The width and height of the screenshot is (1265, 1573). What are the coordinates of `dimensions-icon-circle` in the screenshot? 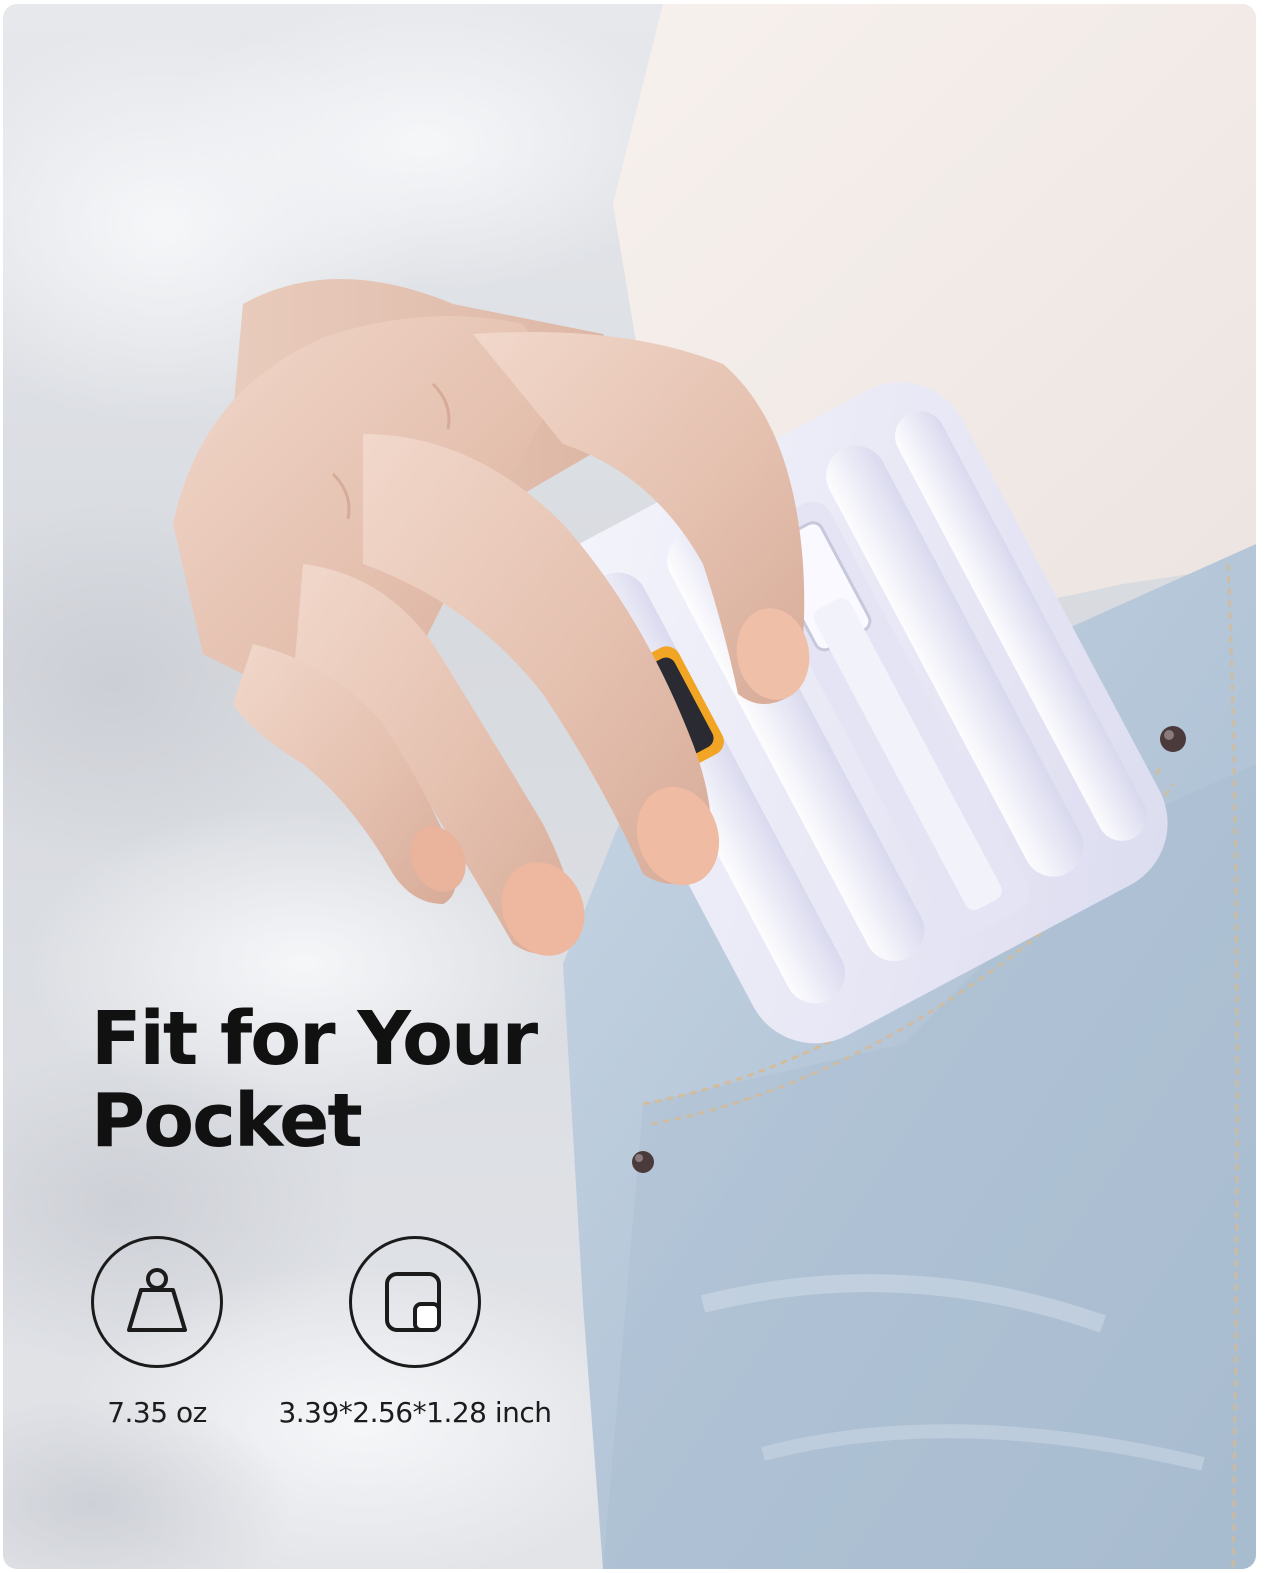 It's located at (415, 1302).